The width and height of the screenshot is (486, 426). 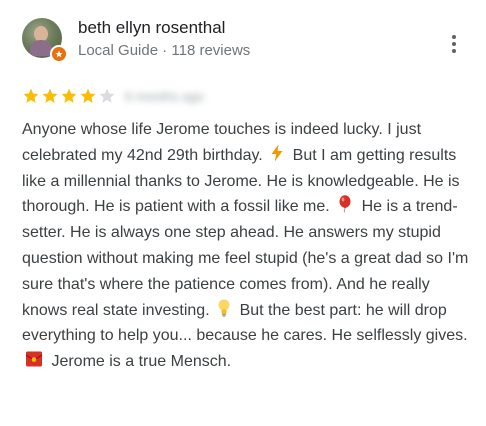 I want to click on rating-row: 6 months ago, so click(x=113, y=96).